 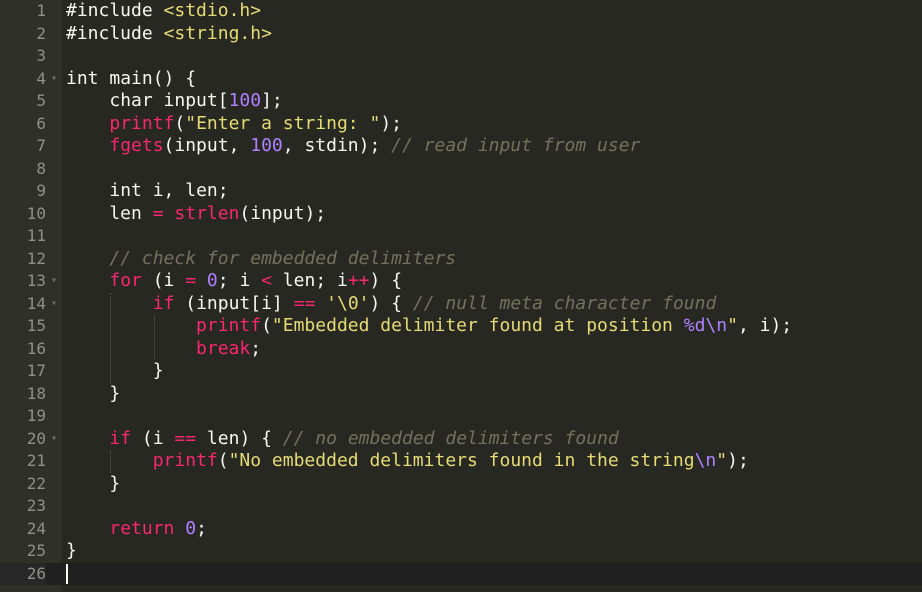 I want to click on code-line: 9 int i, len;, so click(x=461, y=191).